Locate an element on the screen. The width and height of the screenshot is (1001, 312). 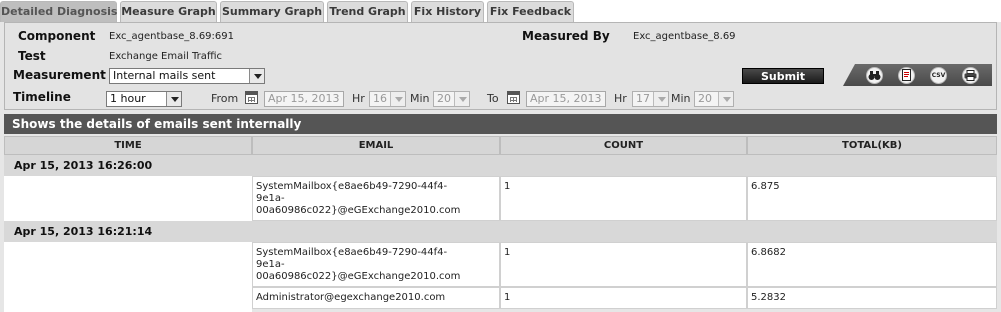
column-header-email: EMAIL is located at coordinates (376, 145).